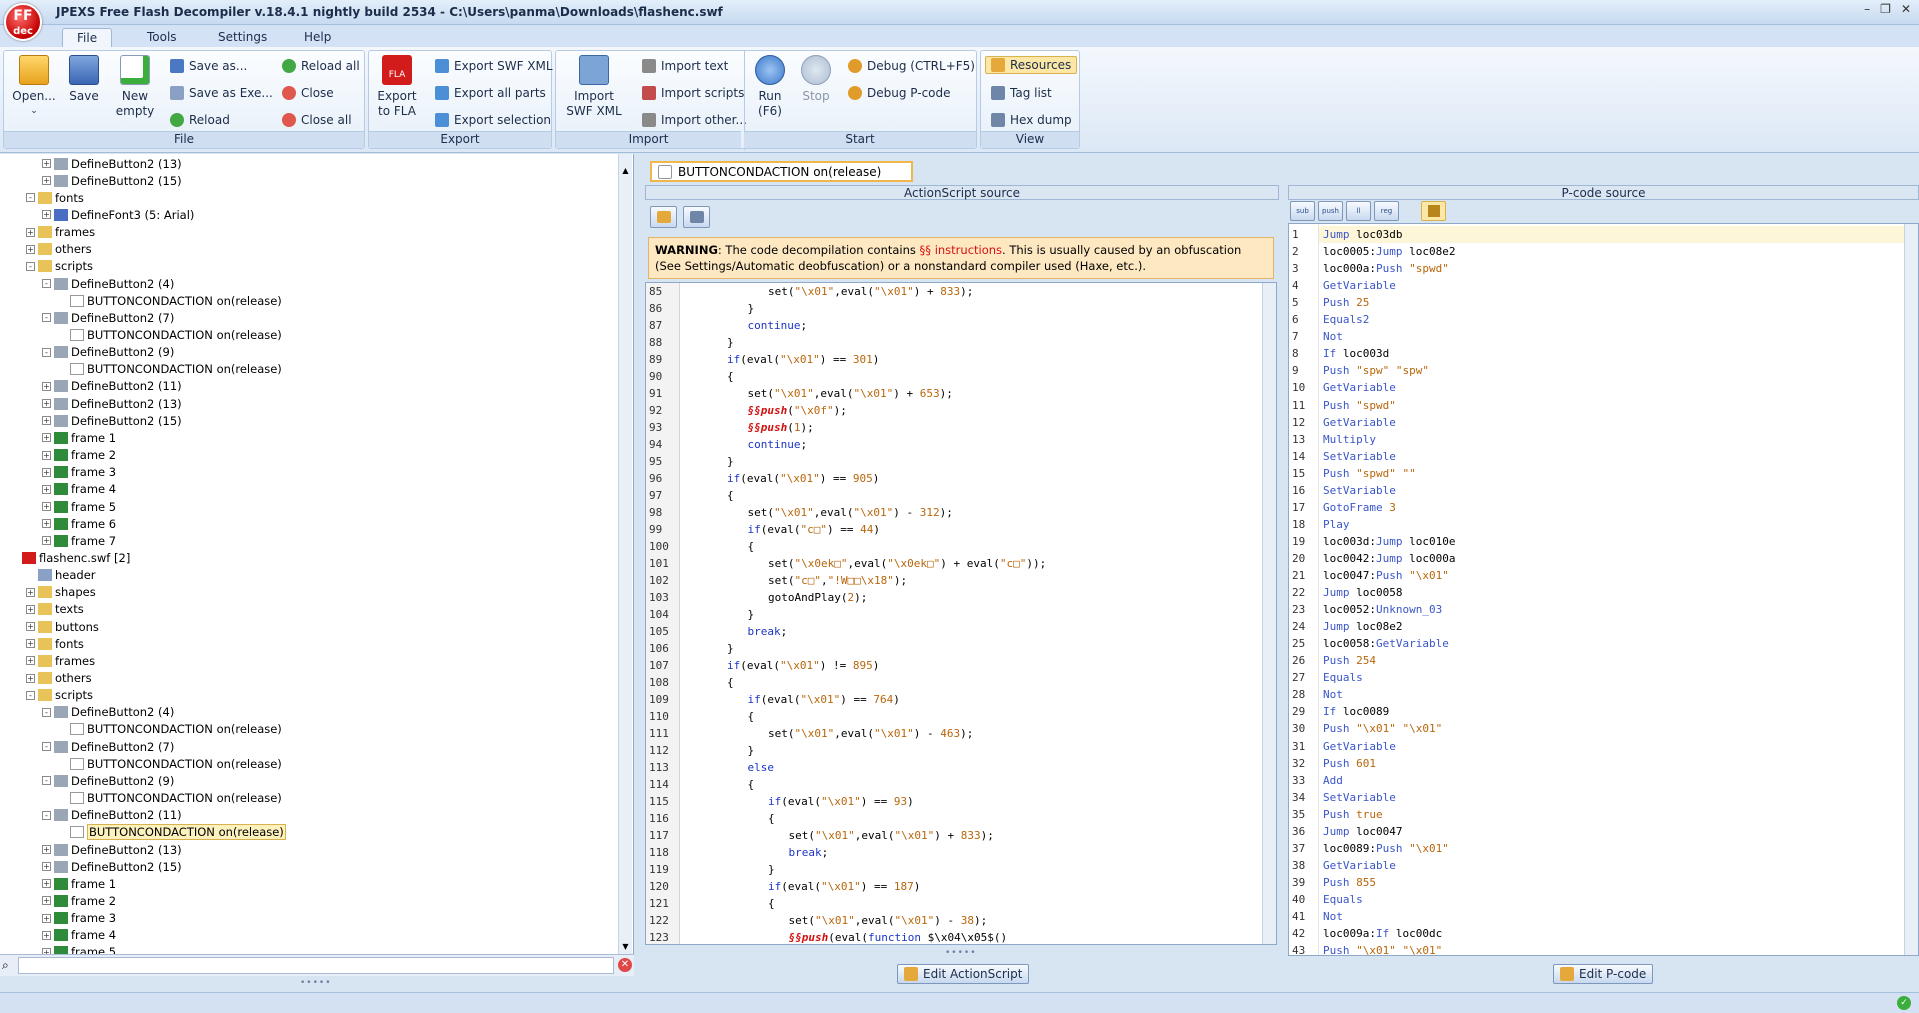 The height and width of the screenshot is (1013, 1919). What do you see at coordinates (816, 79) in the screenshot?
I see `stop-button: Stop` at bounding box center [816, 79].